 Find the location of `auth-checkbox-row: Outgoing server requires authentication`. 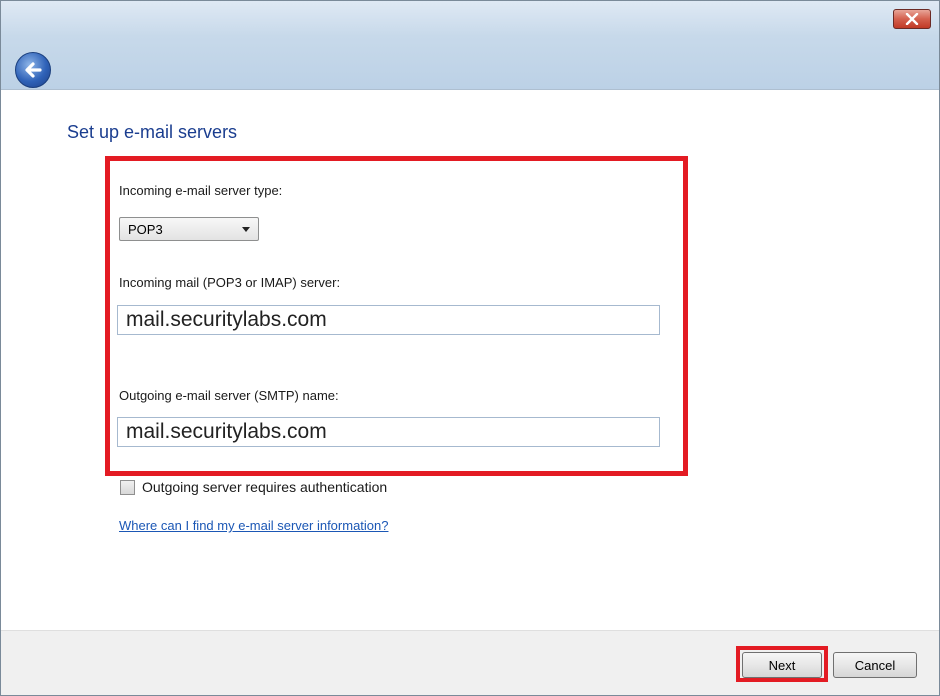

auth-checkbox-row: Outgoing server requires authentication is located at coordinates (253, 487).